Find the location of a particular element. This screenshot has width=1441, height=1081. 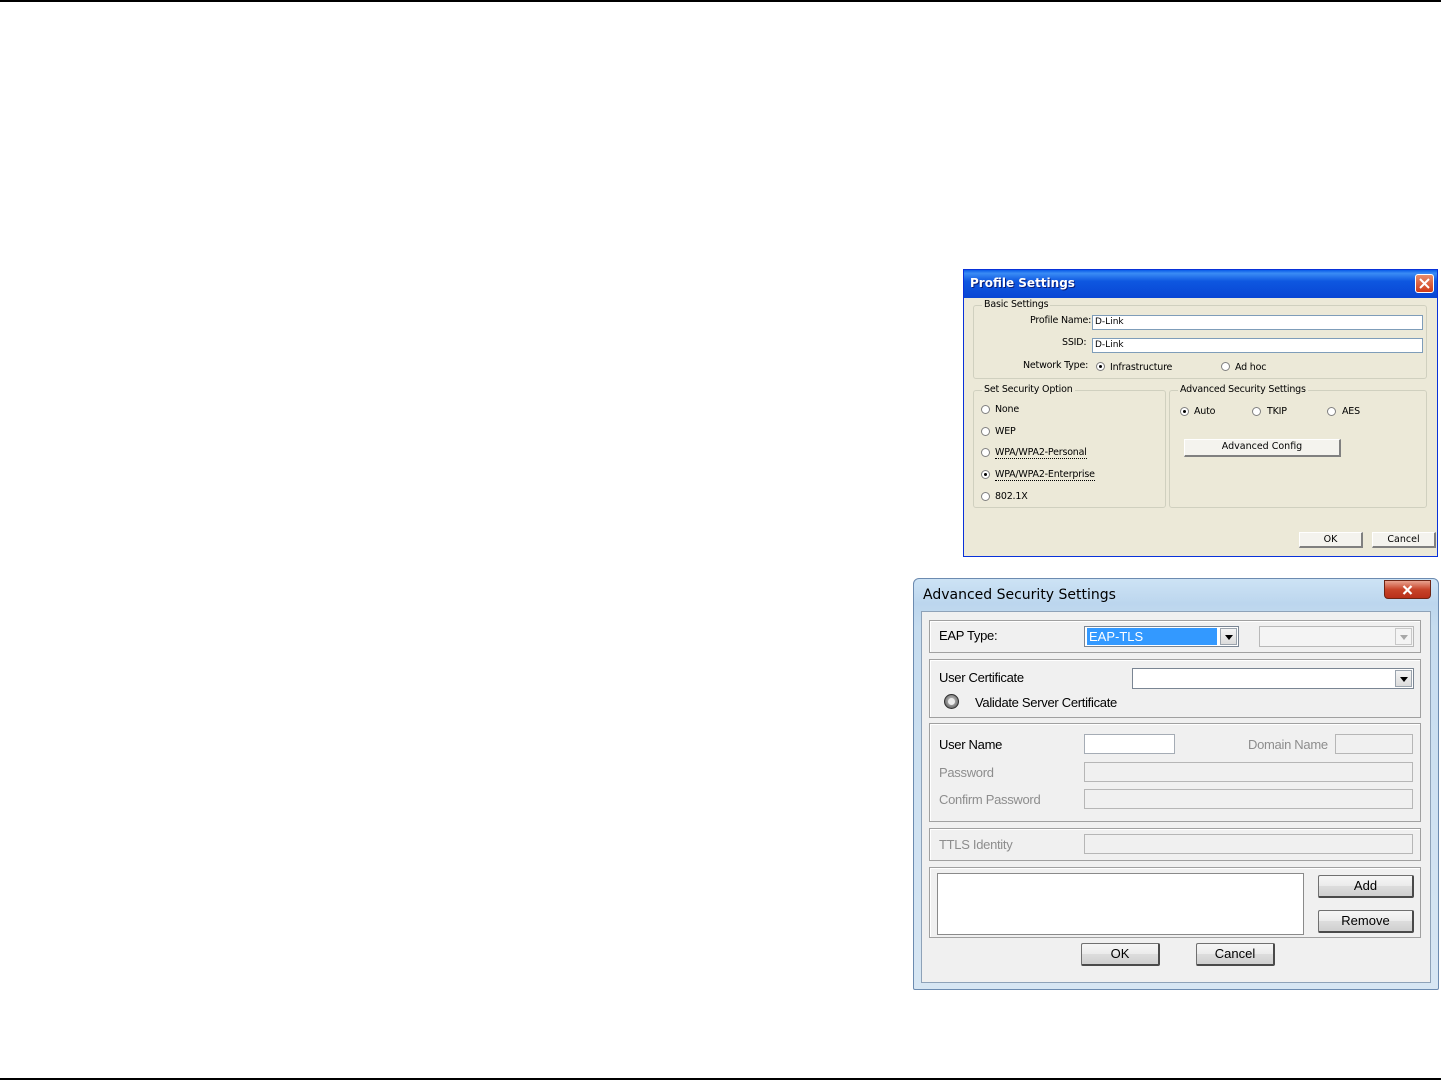

advanced-cancel-button: Cancel is located at coordinates (1235, 954).